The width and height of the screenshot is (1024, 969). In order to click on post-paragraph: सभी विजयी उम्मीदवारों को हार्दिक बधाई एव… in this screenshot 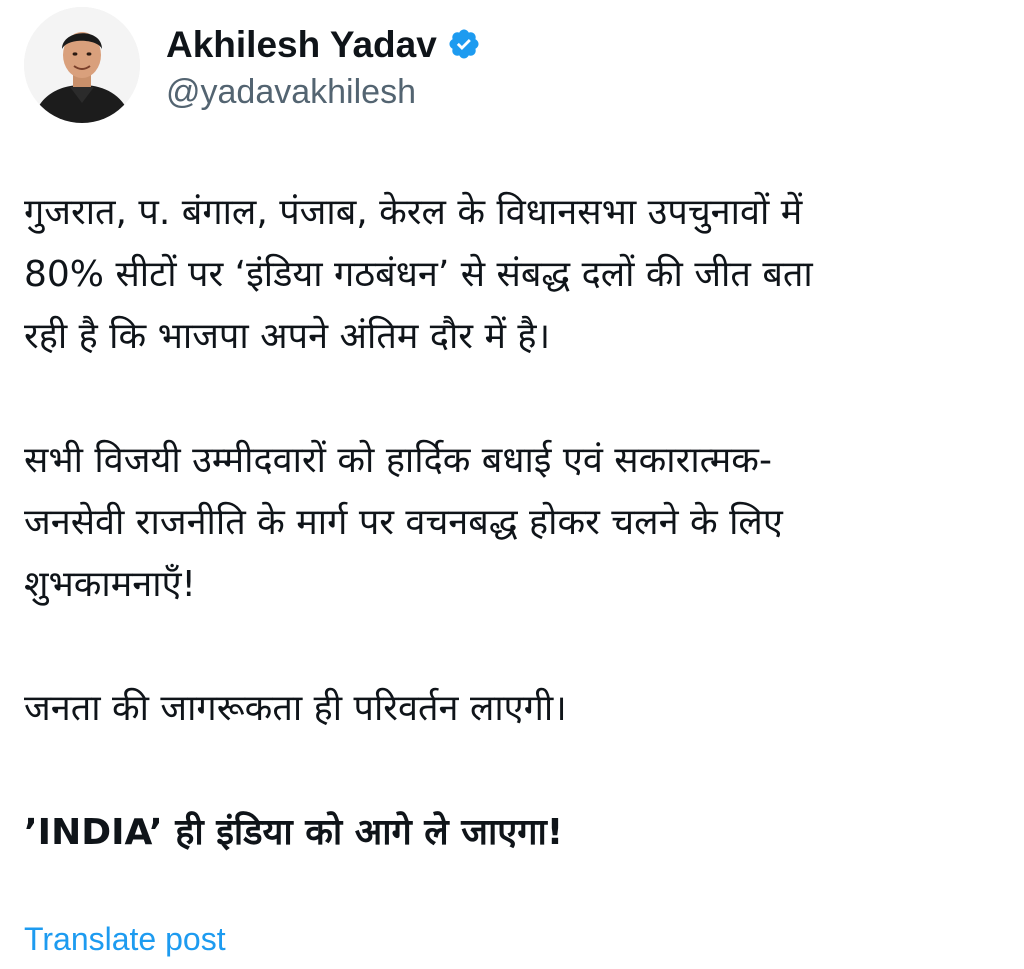, I will do `click(403, 522)`.